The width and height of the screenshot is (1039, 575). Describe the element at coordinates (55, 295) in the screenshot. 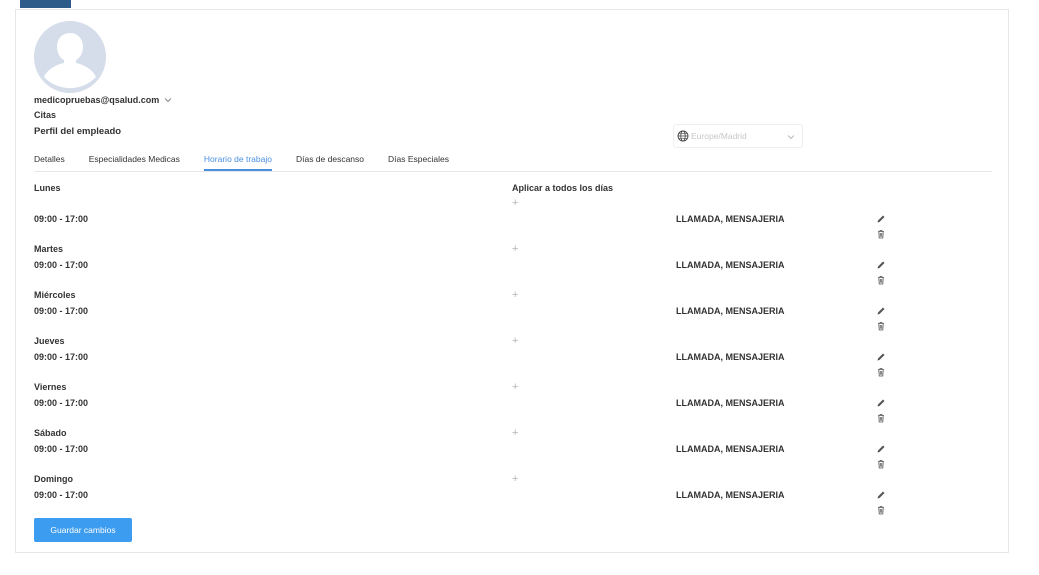

I see `day-label-miercoles: Miércoles` at that location.